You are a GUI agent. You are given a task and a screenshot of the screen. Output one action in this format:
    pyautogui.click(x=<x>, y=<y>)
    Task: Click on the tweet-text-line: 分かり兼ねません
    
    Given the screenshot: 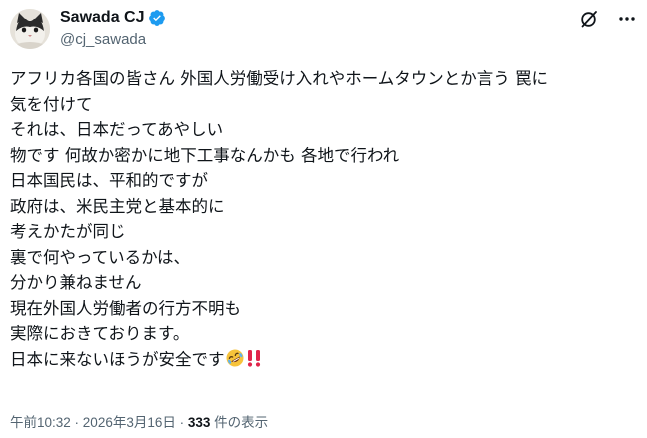 What is the action you would take?
    pyautogui.click(x=76, y=282)
    